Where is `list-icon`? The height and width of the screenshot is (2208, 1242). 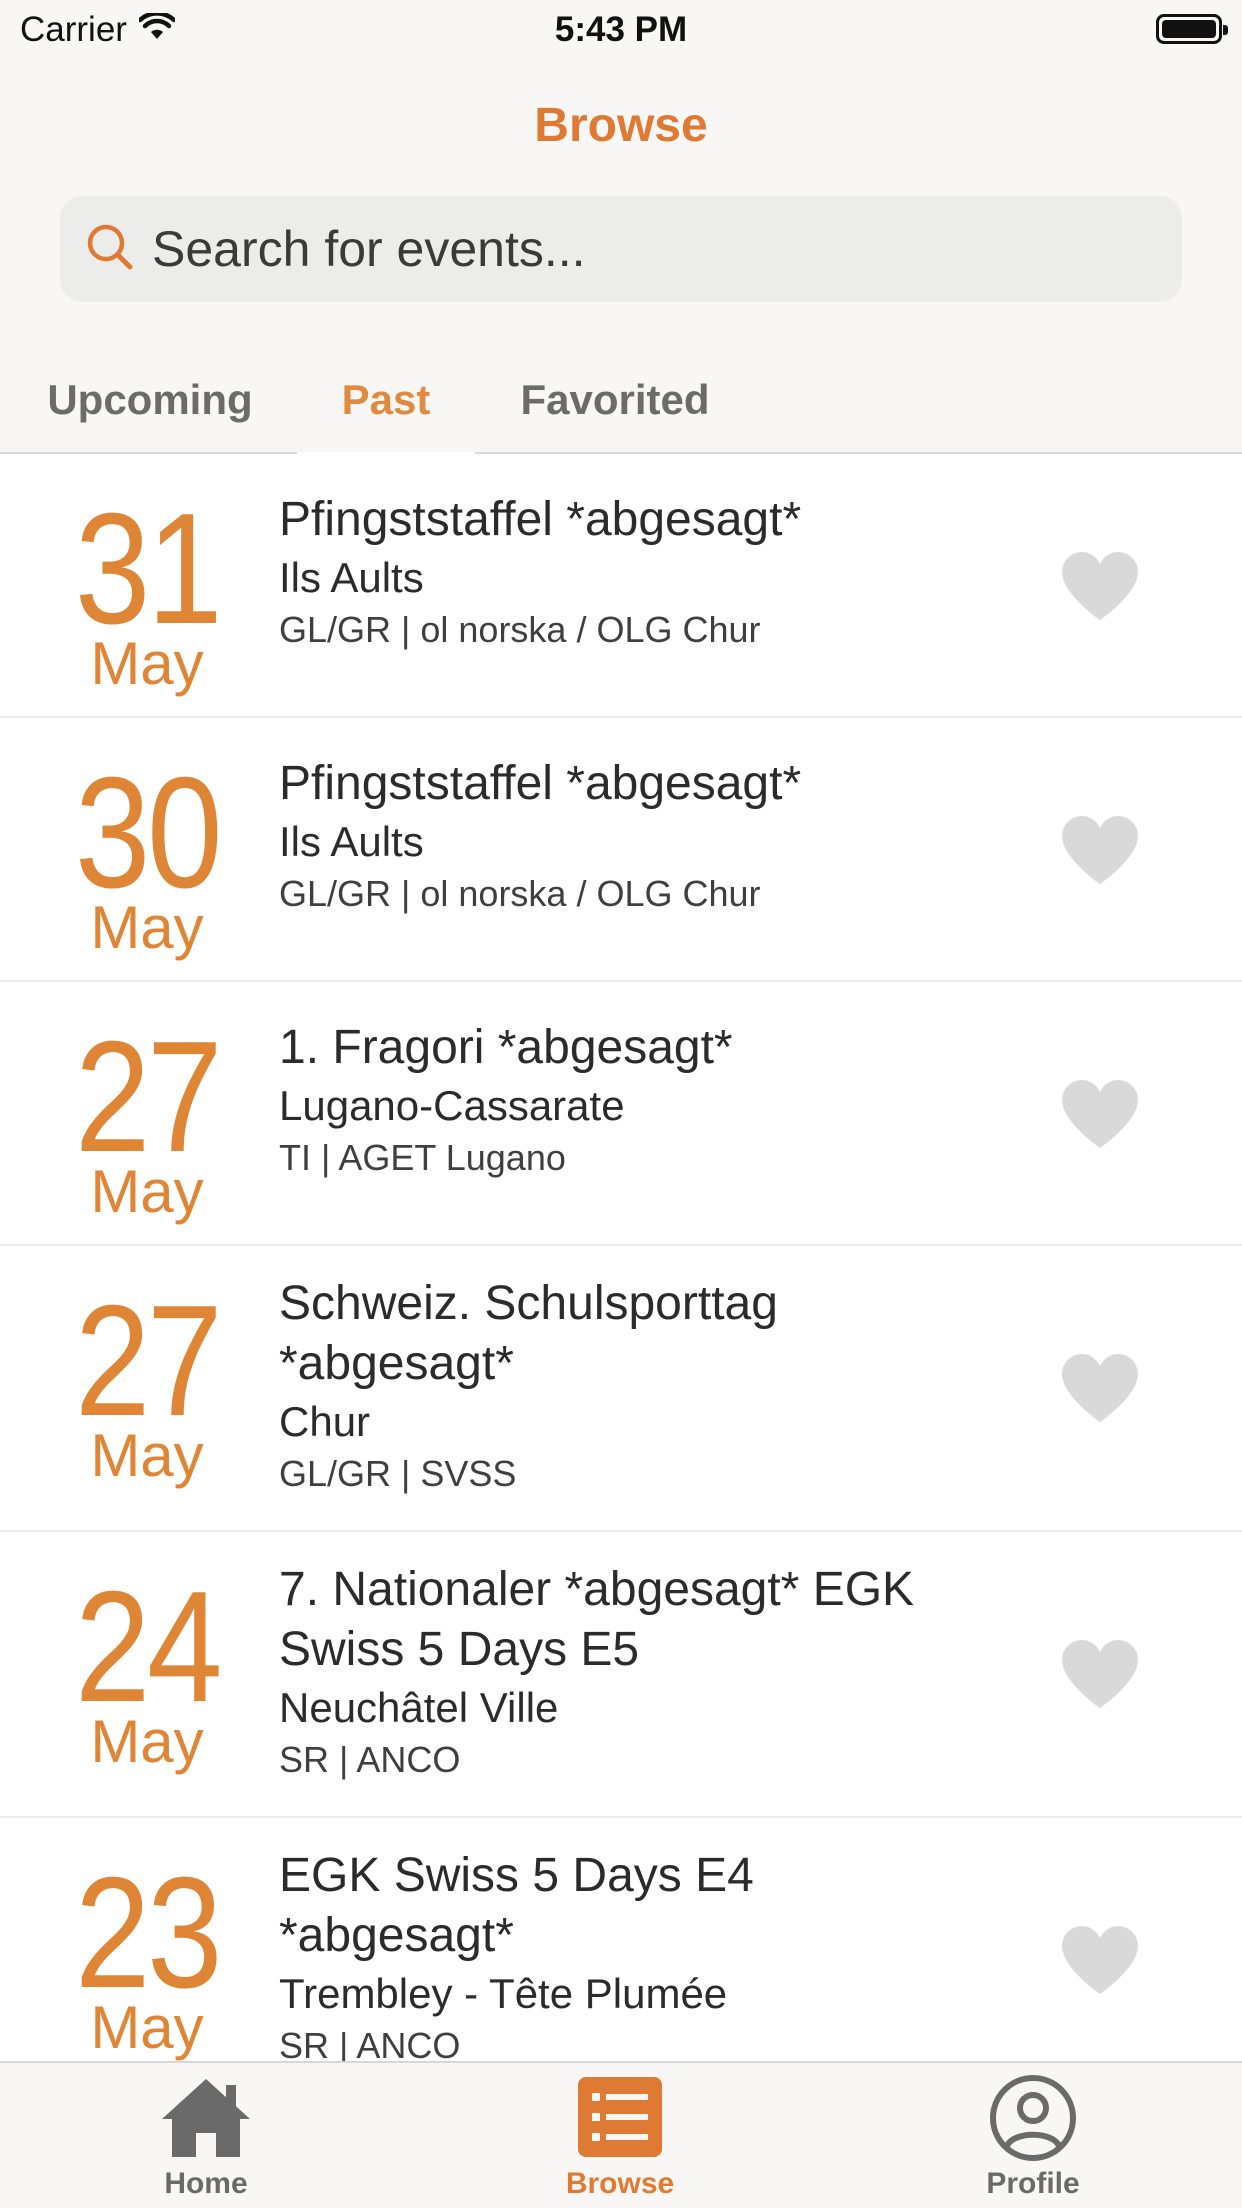 list-icon is located at coordinates (620, 2118).